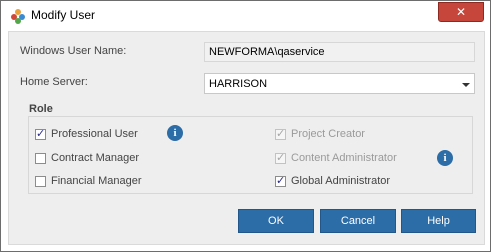 This screenshot has height=252, width=491. I want to click on home-server-value: HARRISON, so click(238, 84).